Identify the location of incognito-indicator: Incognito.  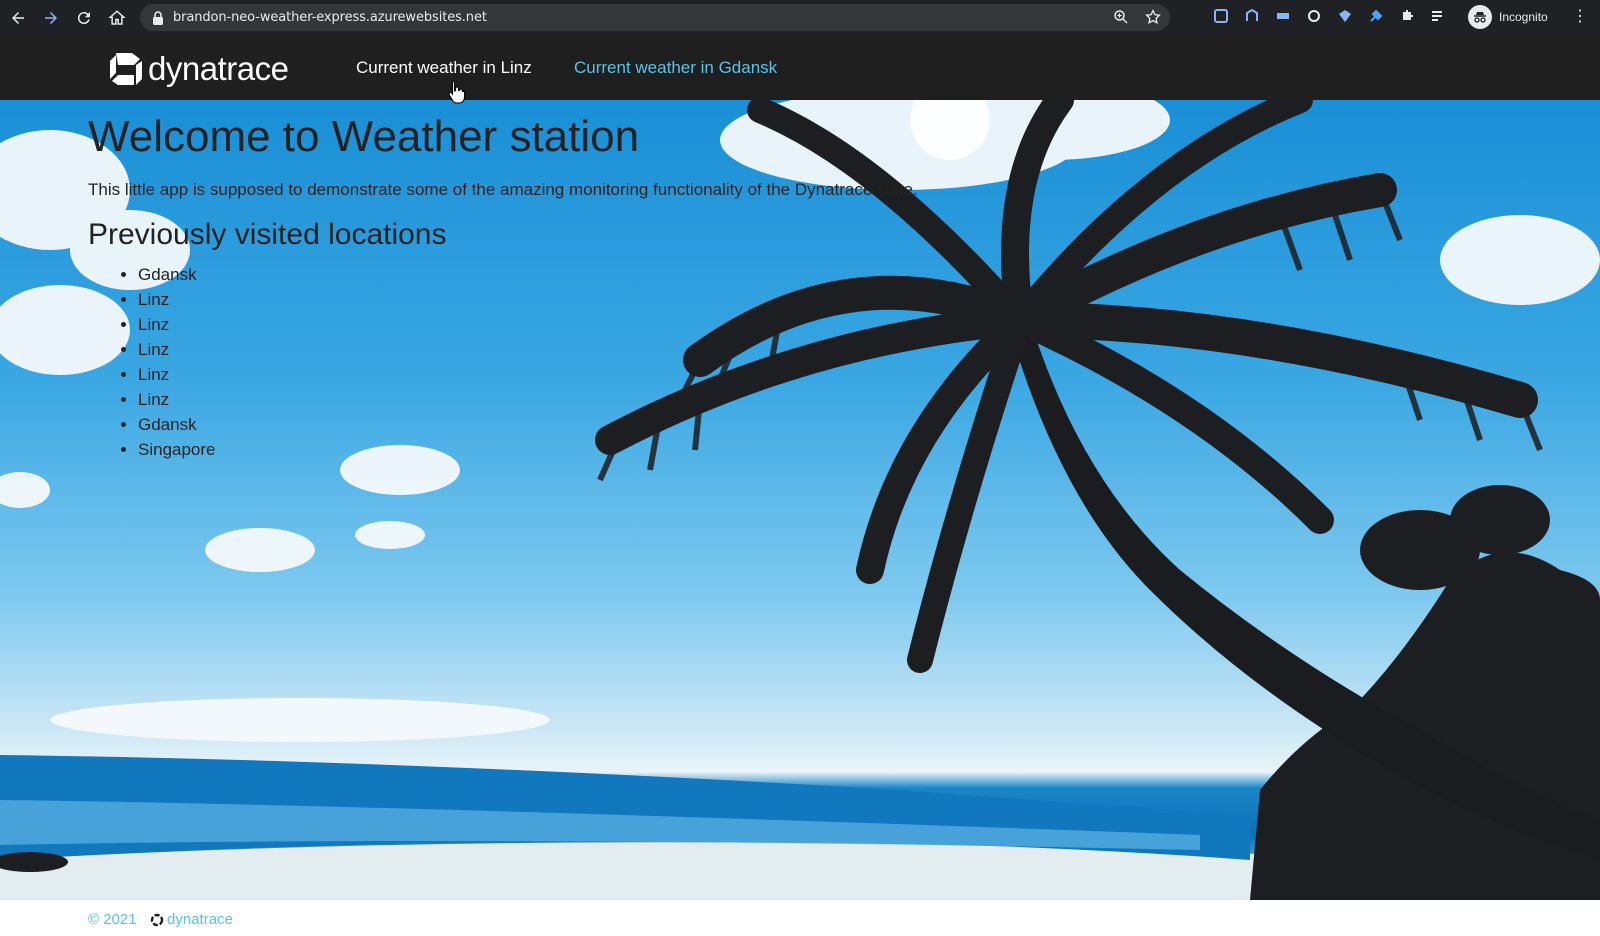
(1508, 17).